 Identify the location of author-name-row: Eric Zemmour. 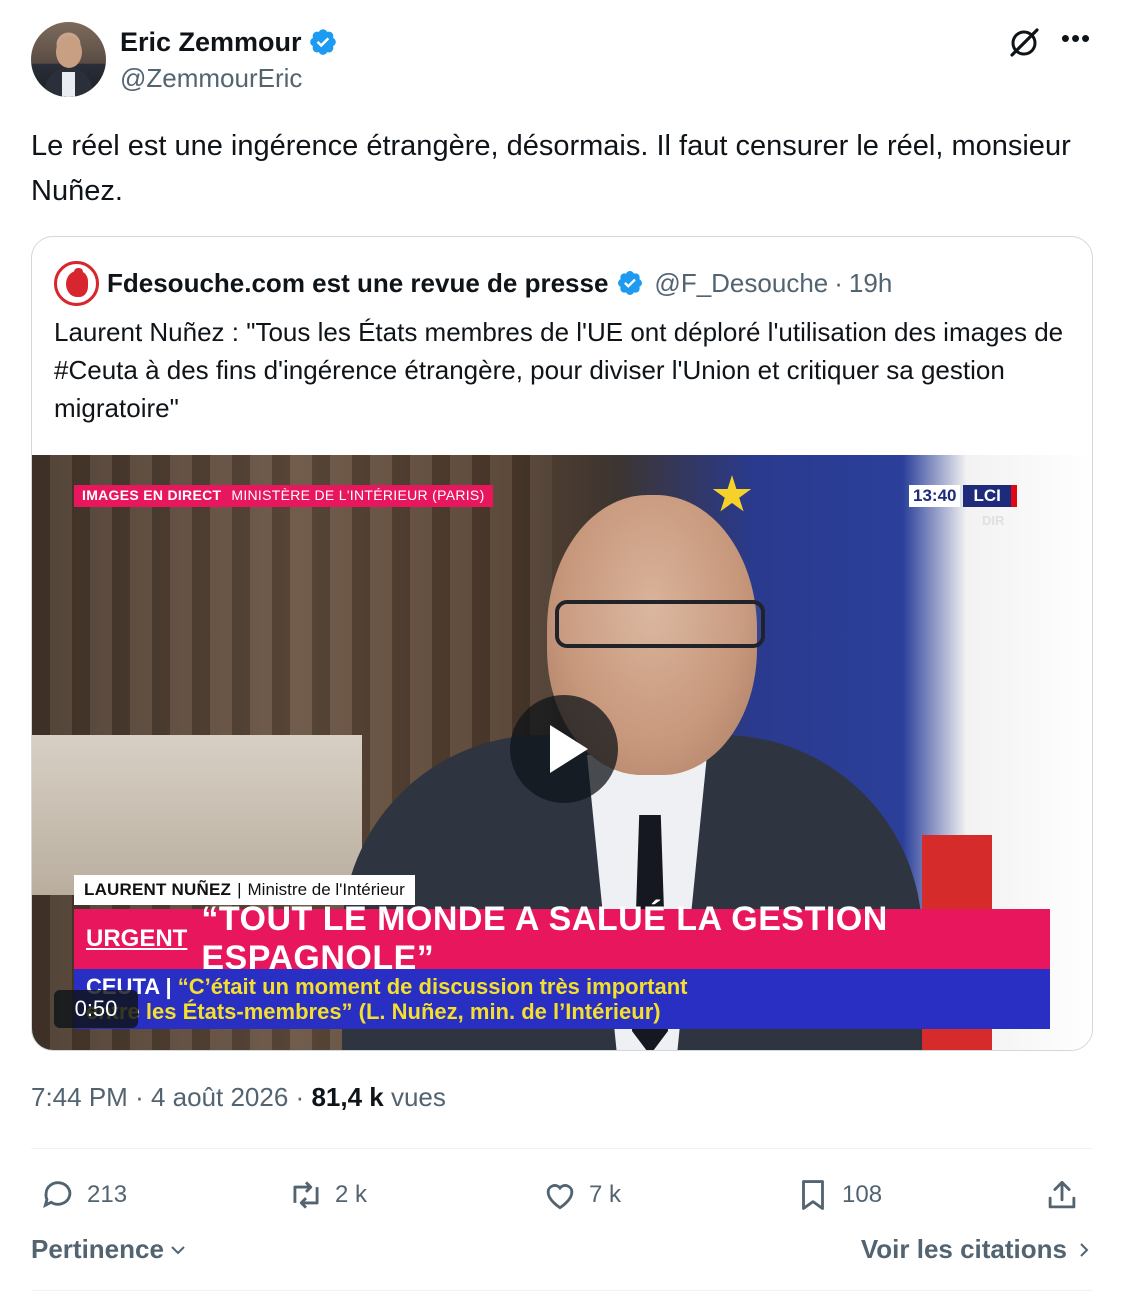
(229, 42).